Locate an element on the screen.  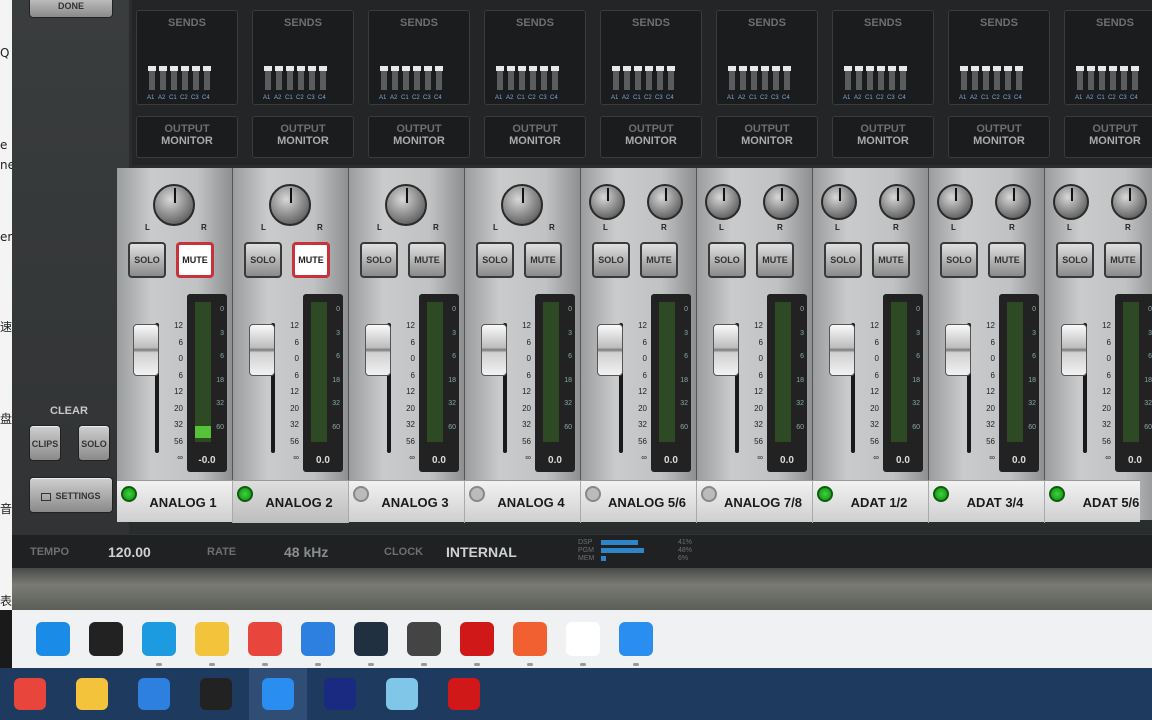
channel-name-cell: ANALOG 3 is located at coordinates (407, 502).